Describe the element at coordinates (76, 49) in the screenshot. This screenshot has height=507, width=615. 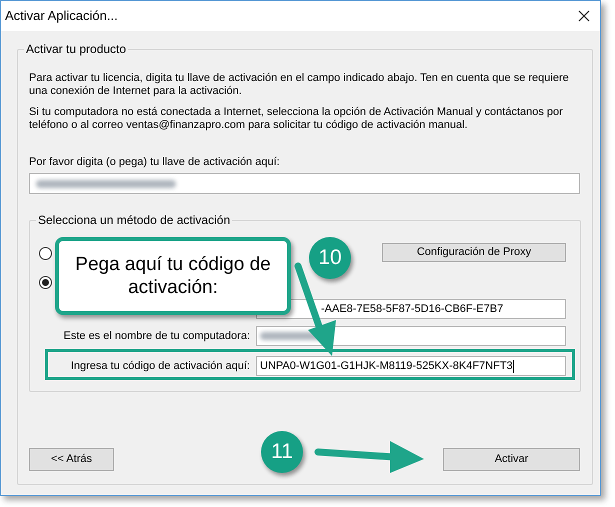
I see `group-title: Activar tu producto` at that location.